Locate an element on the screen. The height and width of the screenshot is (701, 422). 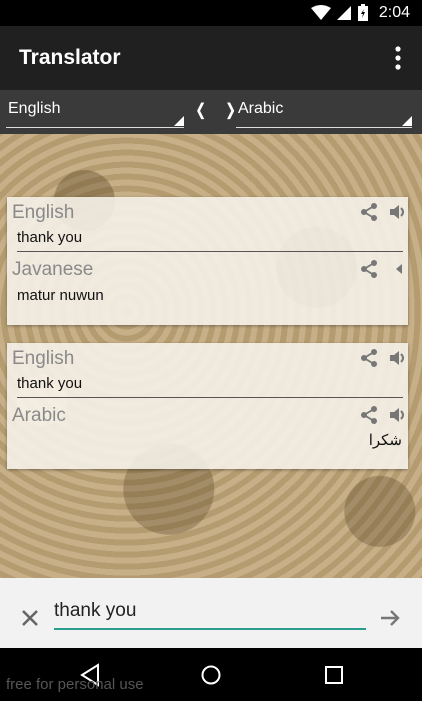
app-title: Translator is located at coordinates (70, 57).